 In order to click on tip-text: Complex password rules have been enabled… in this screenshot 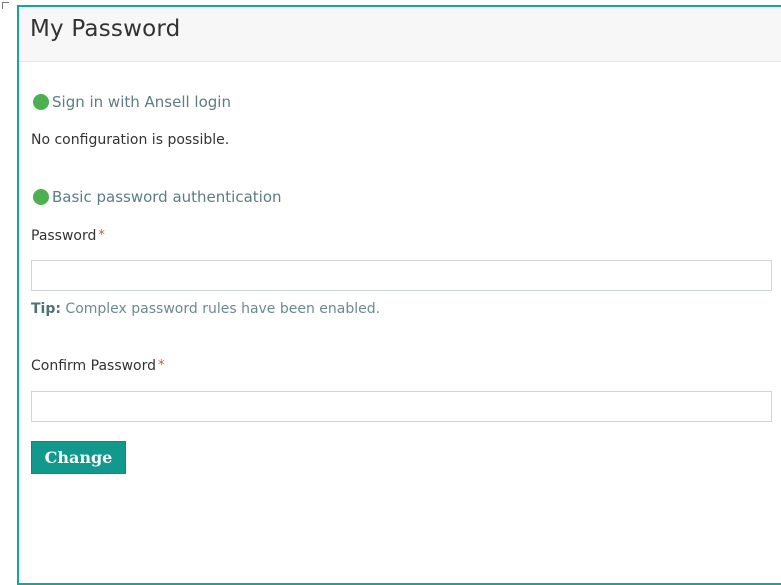, I will do `click(220, 309)`.